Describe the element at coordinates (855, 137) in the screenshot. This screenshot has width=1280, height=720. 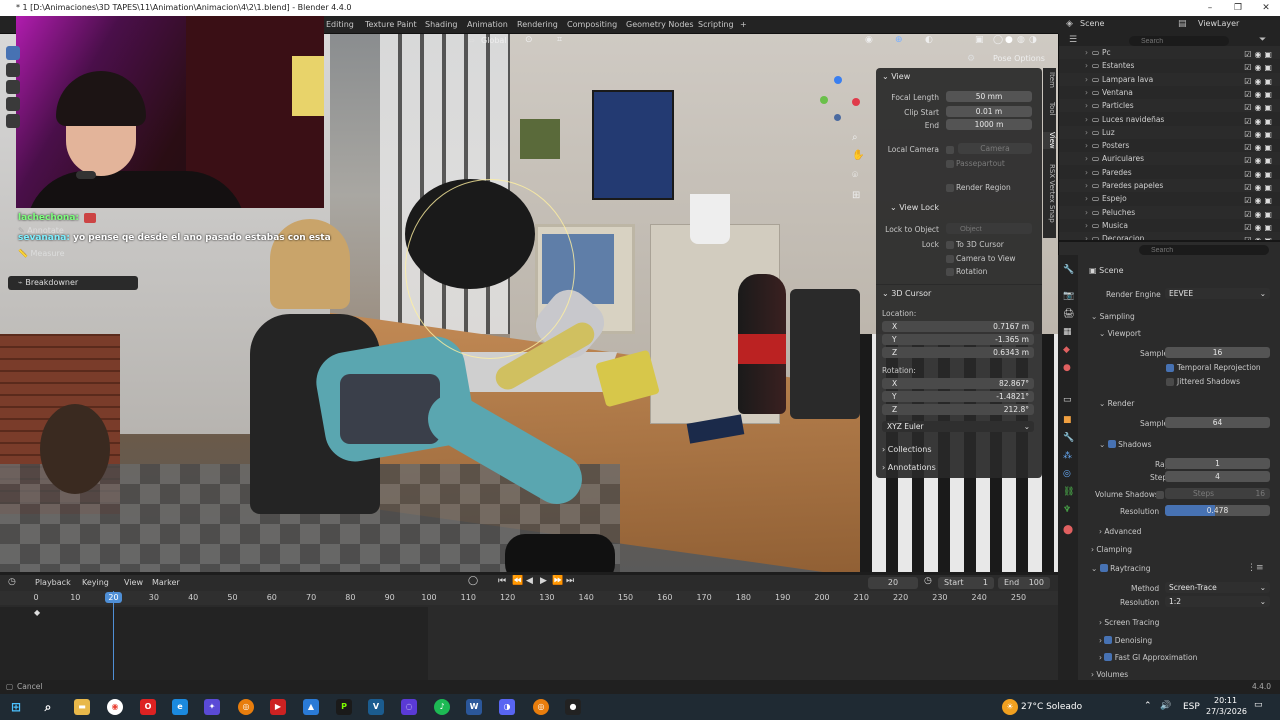
I see `zoom-icon: ⌕` at that location.